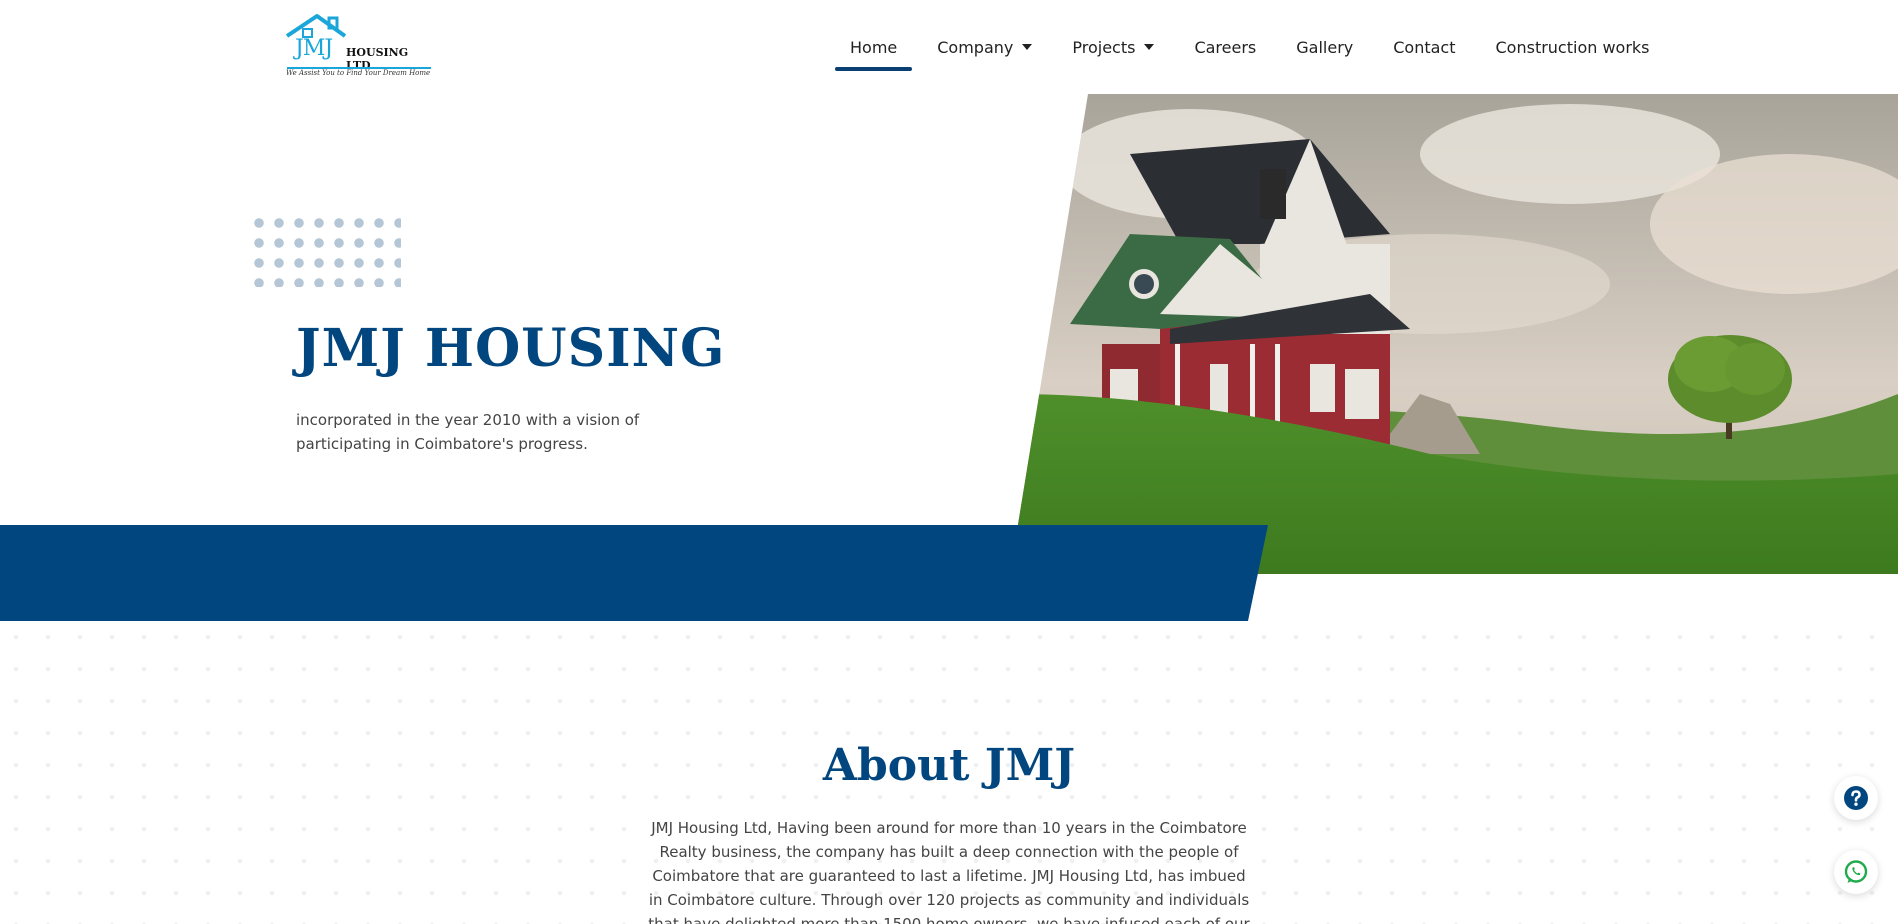 The image size is (1898, 924). What do you see at coordinates (634, 573) in the screenshot?
I see `hero-accent-band` at bounding box center [634, 573].